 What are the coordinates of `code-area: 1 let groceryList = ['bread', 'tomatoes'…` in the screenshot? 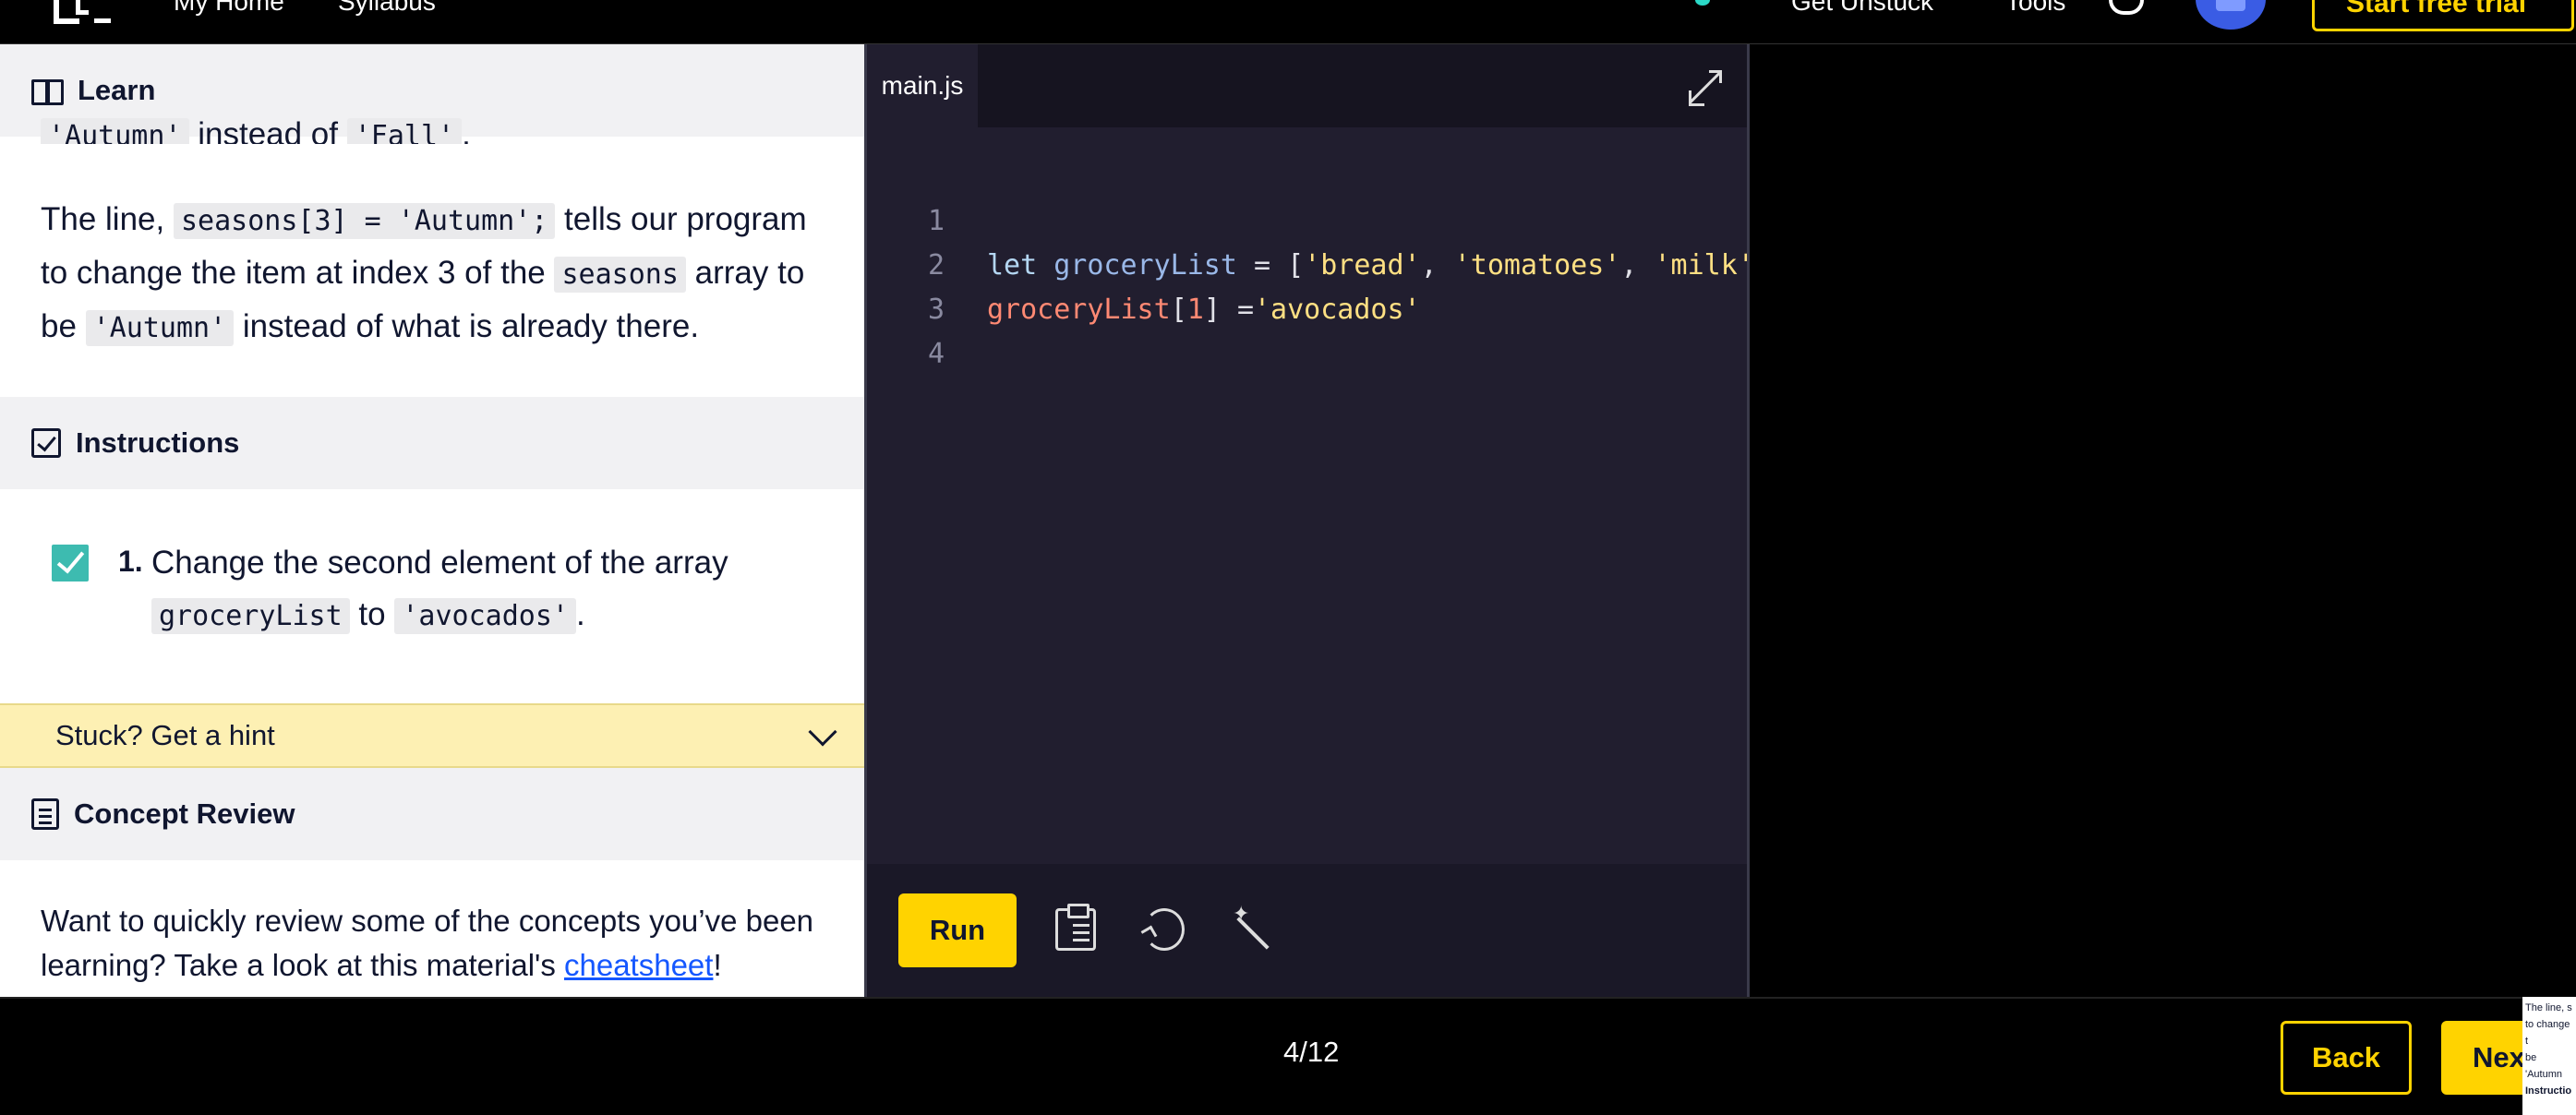 It's located at (1327, 262).